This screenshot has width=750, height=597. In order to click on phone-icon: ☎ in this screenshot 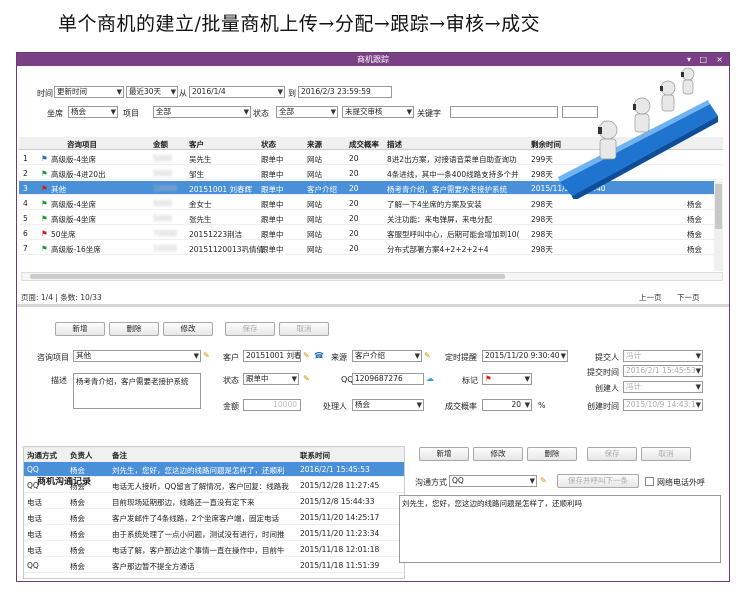, I will do `click(319, 355)`.